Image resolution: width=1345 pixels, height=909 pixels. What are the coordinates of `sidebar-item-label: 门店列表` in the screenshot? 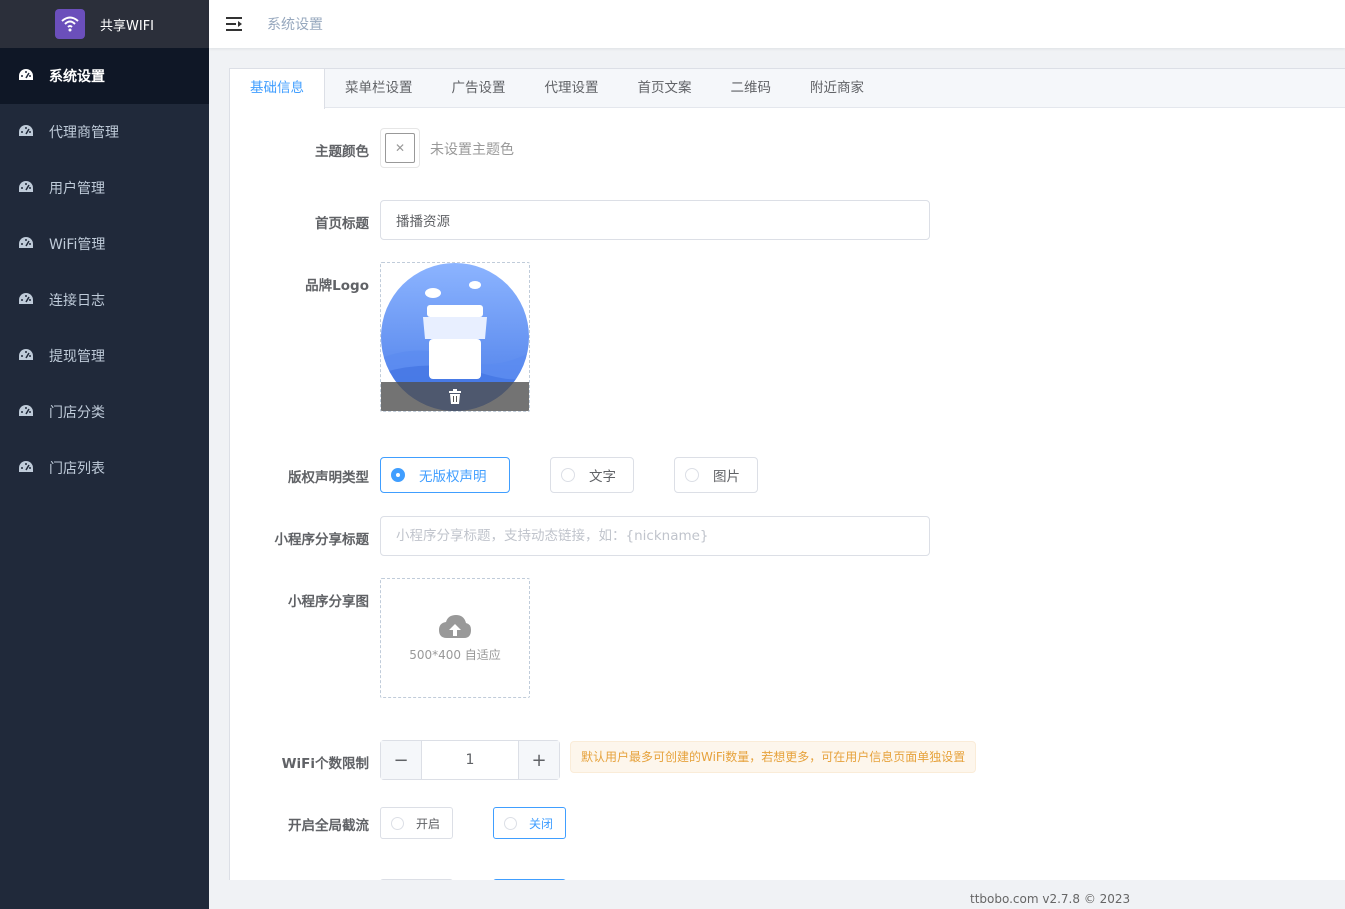 It's located at (77, 469).